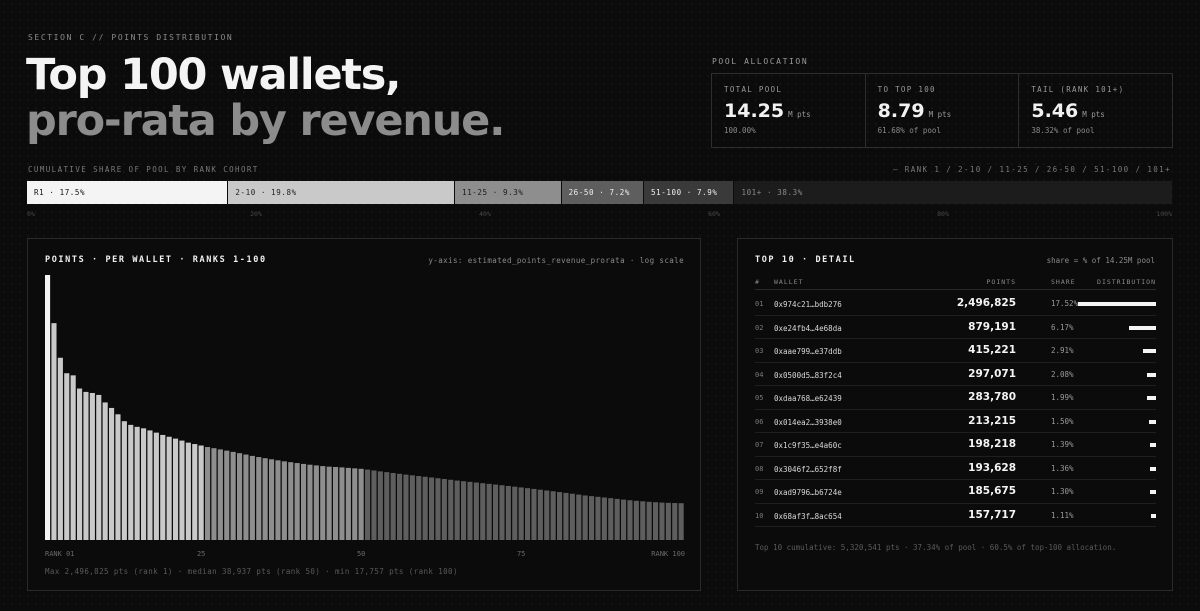  Describe the element at coordinates (754, 111) in the screenshot. I see `pool-cell-number: 14.25` at that location.